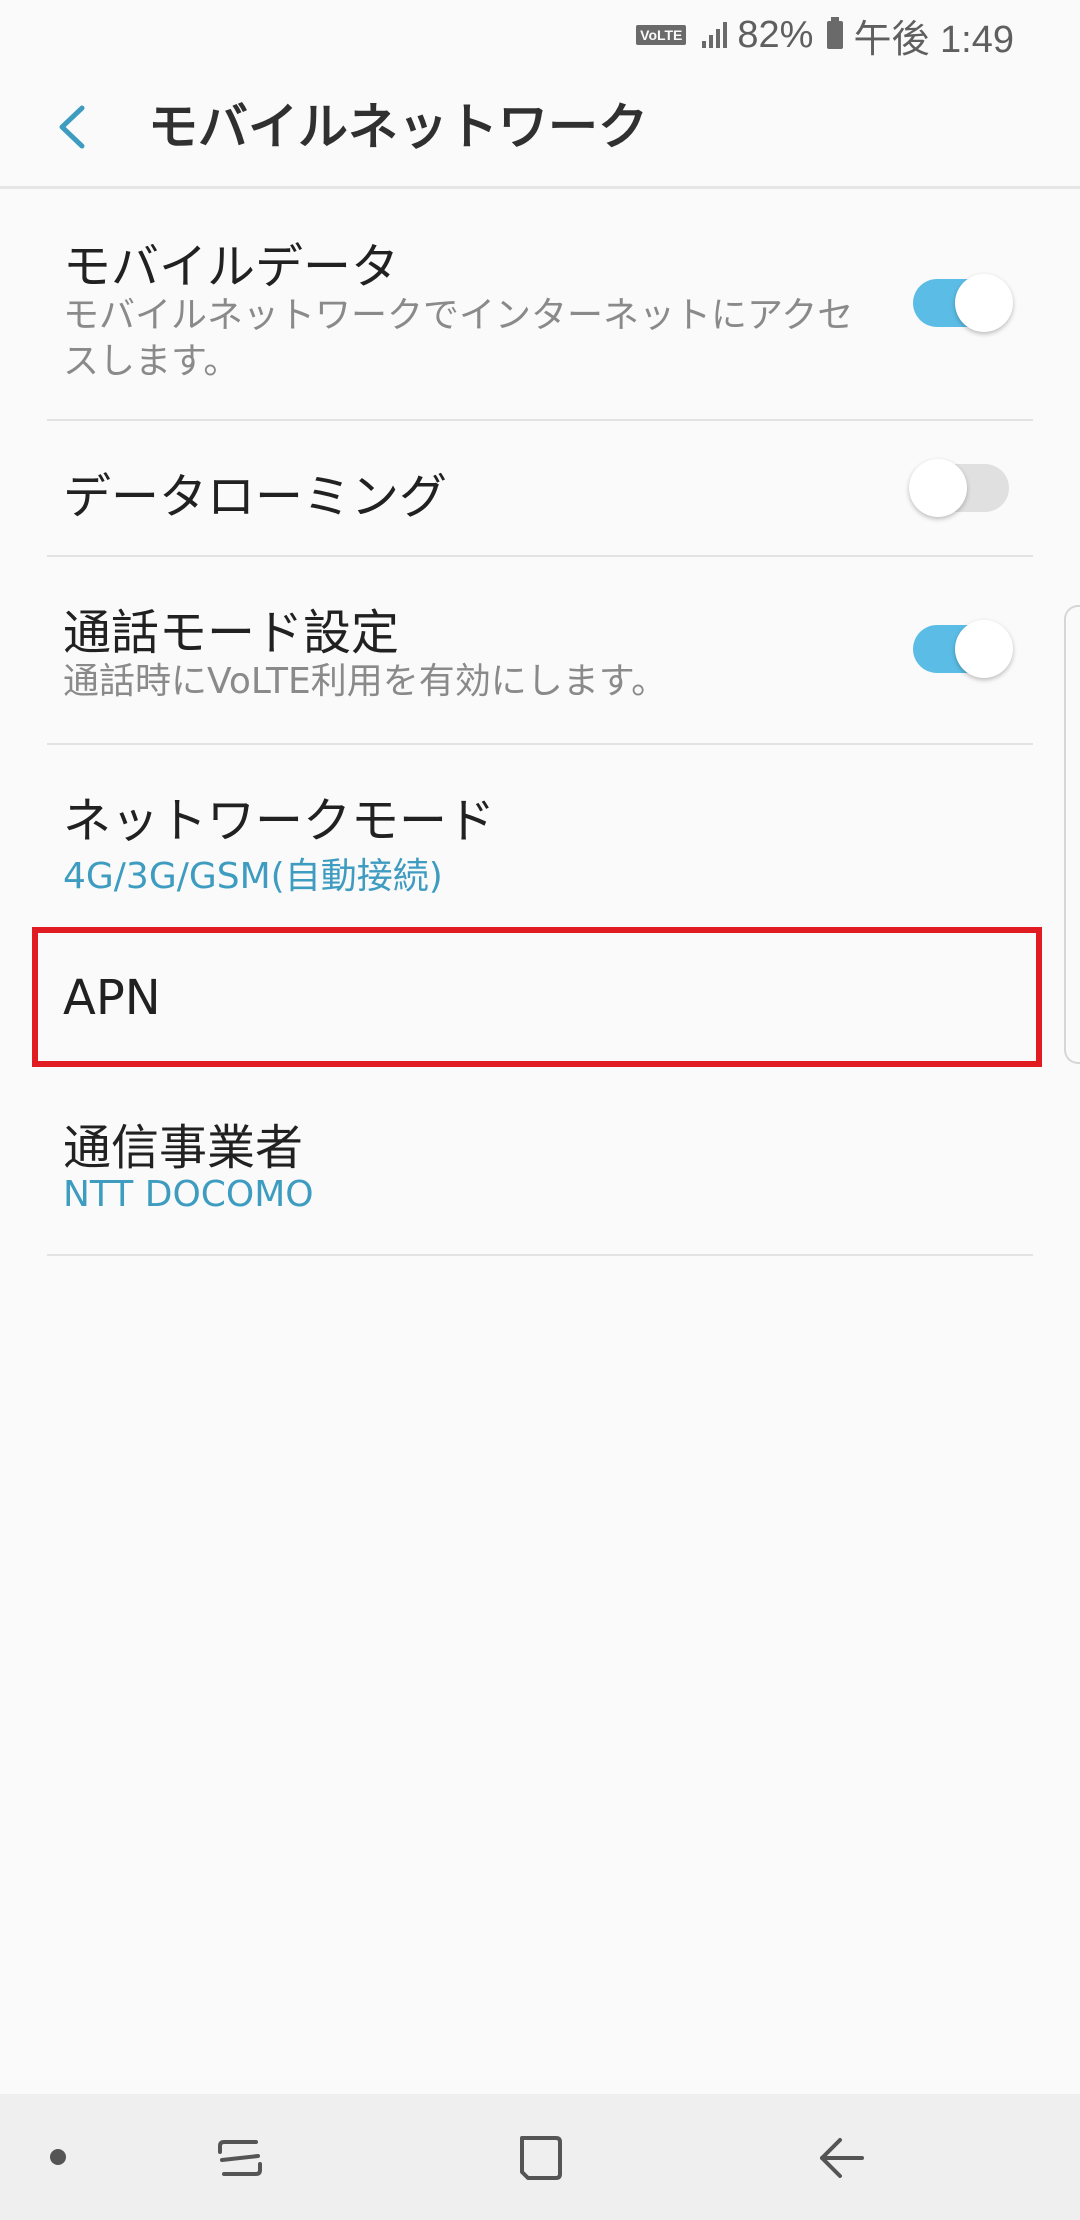  What do you see at coordinates (398, 127) in the screenshot?
I see `page-title: モバイルネットワーク` at bounding box center [398, 127].